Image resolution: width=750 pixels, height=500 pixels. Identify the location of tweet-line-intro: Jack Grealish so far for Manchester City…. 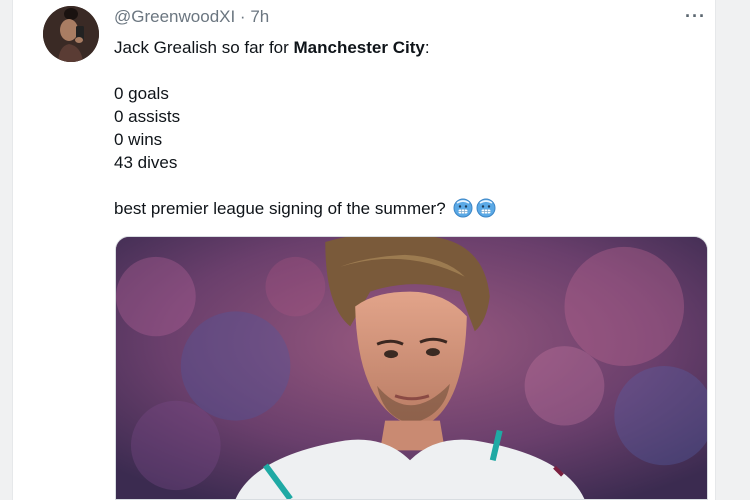
(409, 47).